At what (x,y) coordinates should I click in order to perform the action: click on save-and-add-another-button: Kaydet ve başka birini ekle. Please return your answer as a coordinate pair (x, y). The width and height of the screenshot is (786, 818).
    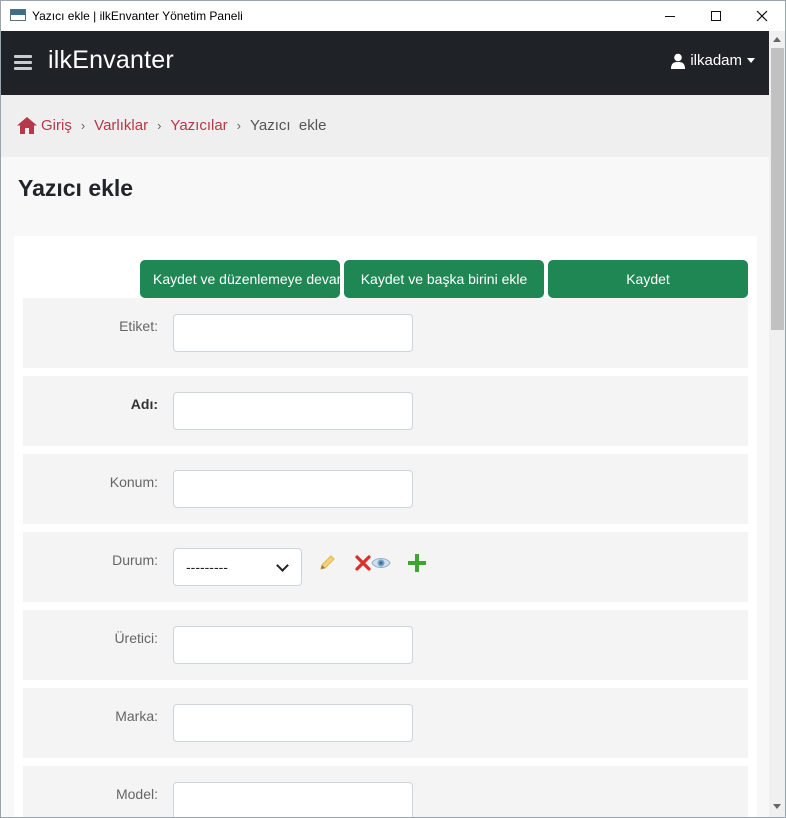
    Looking at the image, I should click on (444, 279).